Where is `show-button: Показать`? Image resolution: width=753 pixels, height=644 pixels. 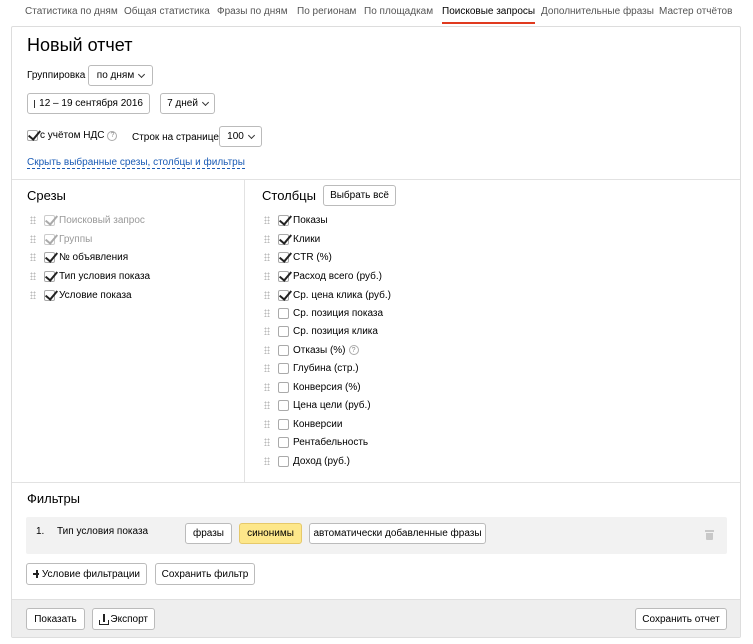
show-button: Показать is located at coordinates (55, 619).